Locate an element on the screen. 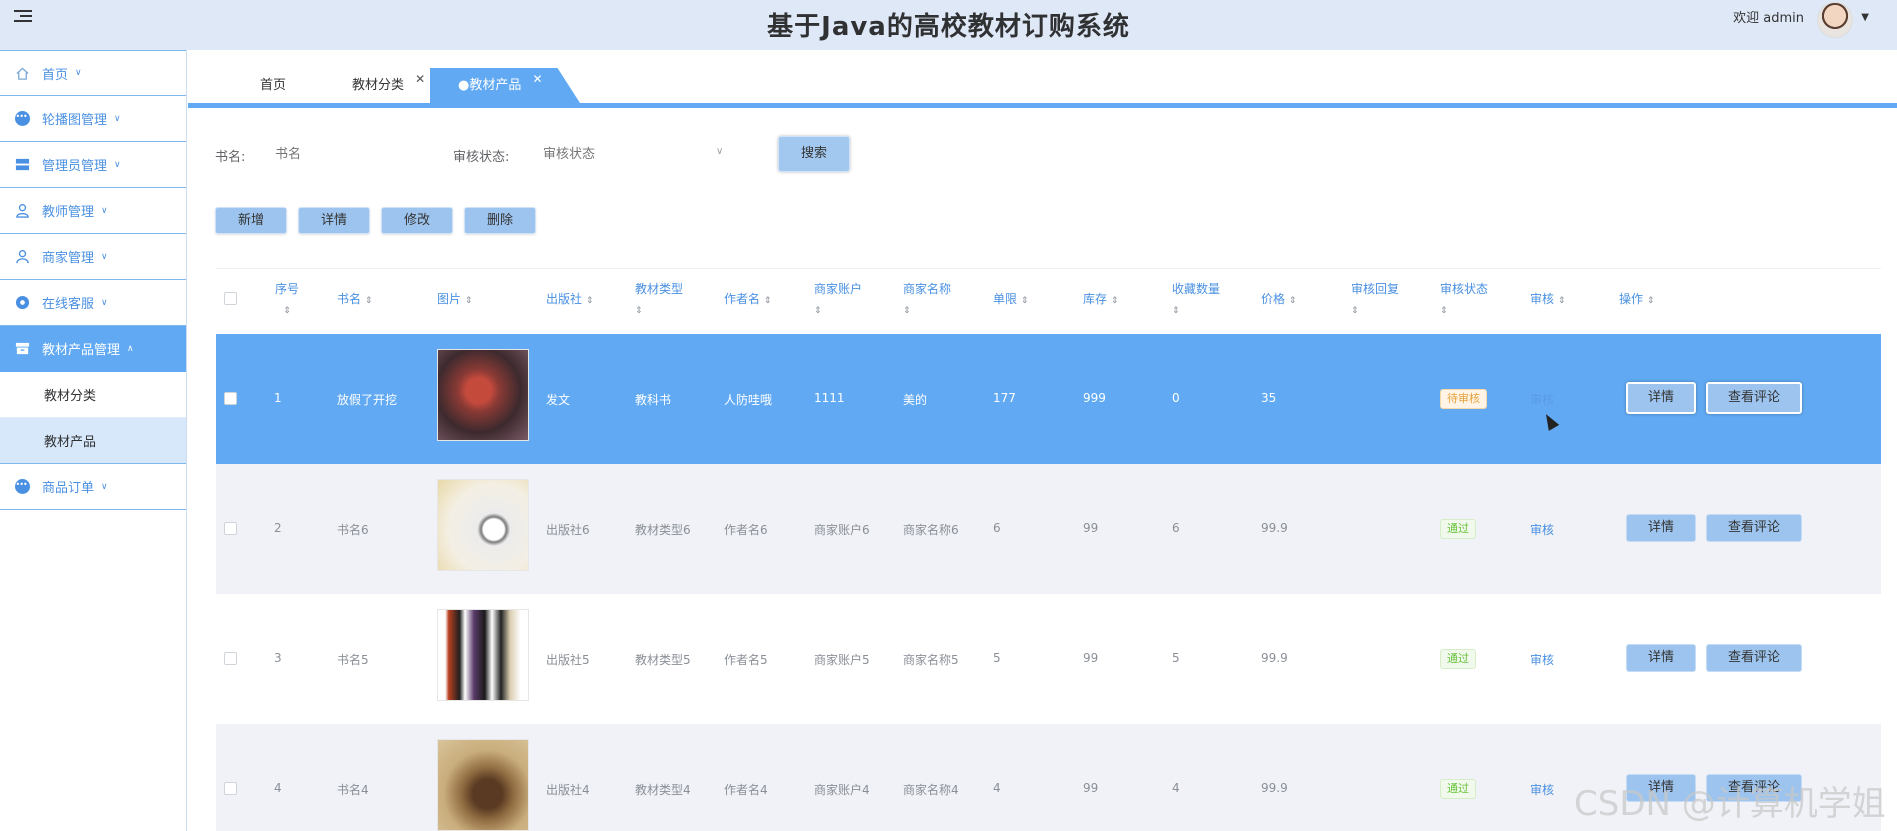 Image resolution: width=1897 pixels, height=831 pixels. cell-favorites: 4 is located at coordinates (1176, 788).